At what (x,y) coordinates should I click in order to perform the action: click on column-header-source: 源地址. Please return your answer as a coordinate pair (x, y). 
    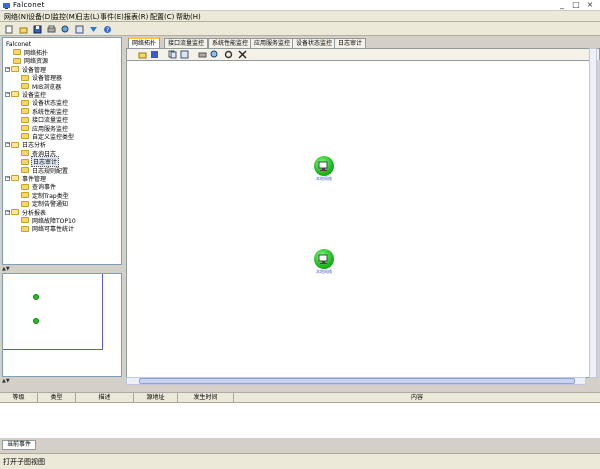
    Looking at the image, I should click on (156, 398).